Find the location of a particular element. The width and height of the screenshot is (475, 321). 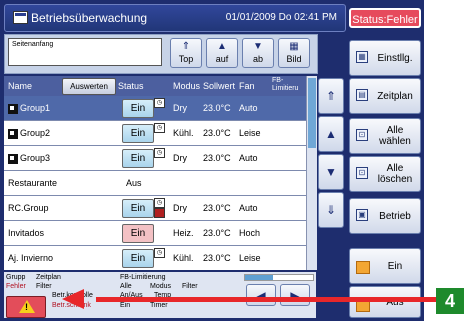

col-rc-limit: FB- Limitieru is located at coordinates (285, 84).